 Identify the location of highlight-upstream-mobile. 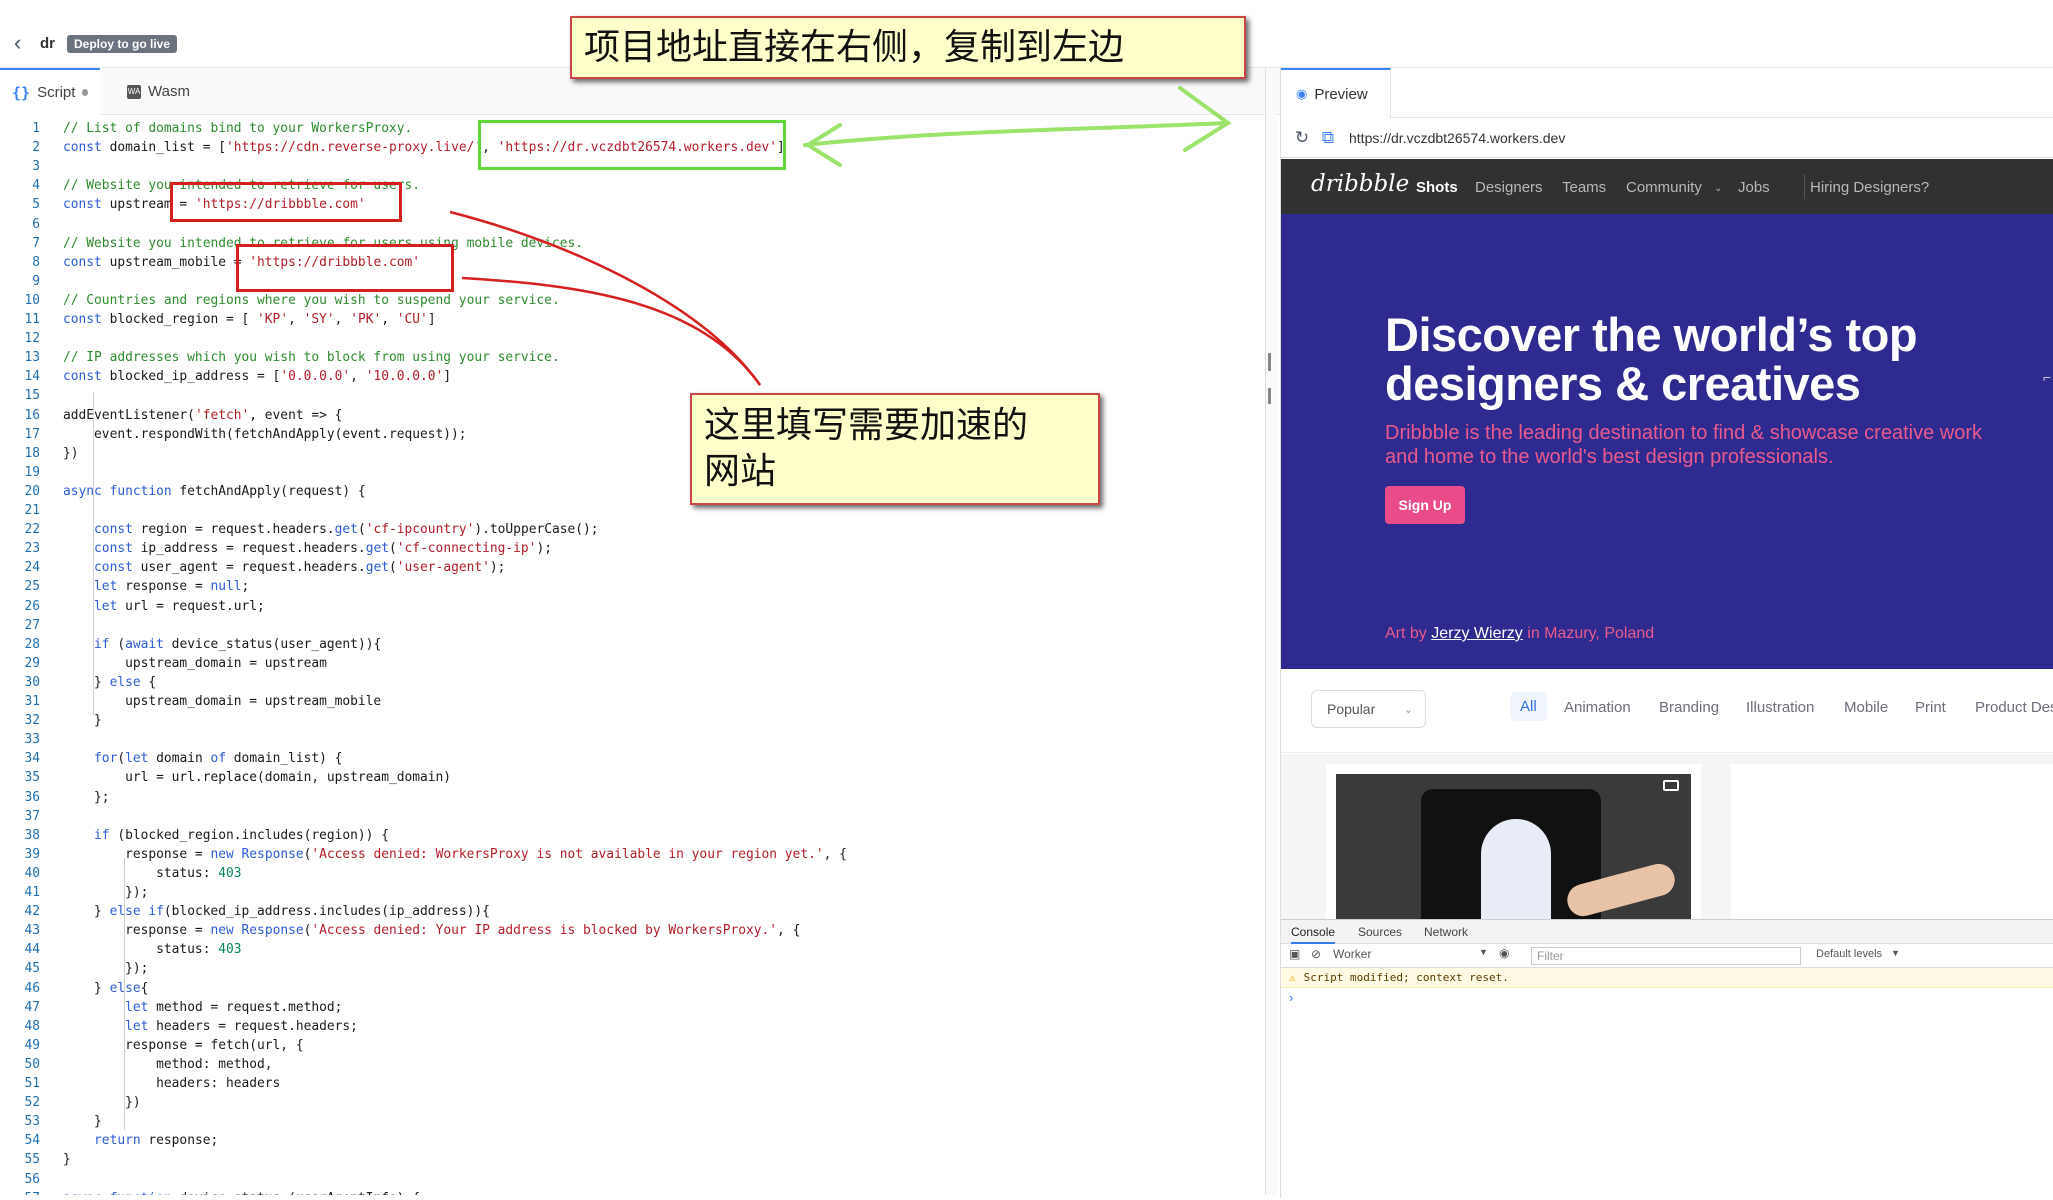
(345, 268).